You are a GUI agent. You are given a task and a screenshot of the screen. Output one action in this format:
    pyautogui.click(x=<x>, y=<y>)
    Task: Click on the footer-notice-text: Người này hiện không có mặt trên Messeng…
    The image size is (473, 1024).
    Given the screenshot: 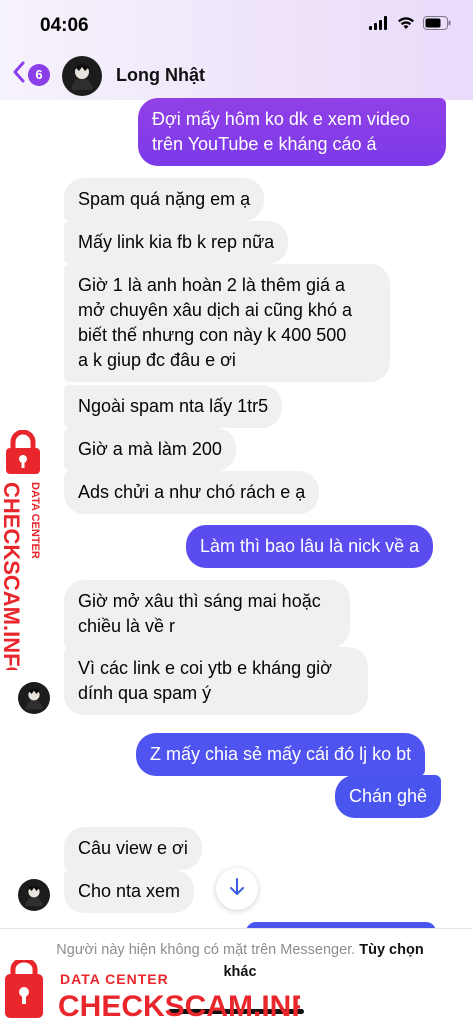 What is the action you would take?
    pyautogui.click(x=206, y=950)
    